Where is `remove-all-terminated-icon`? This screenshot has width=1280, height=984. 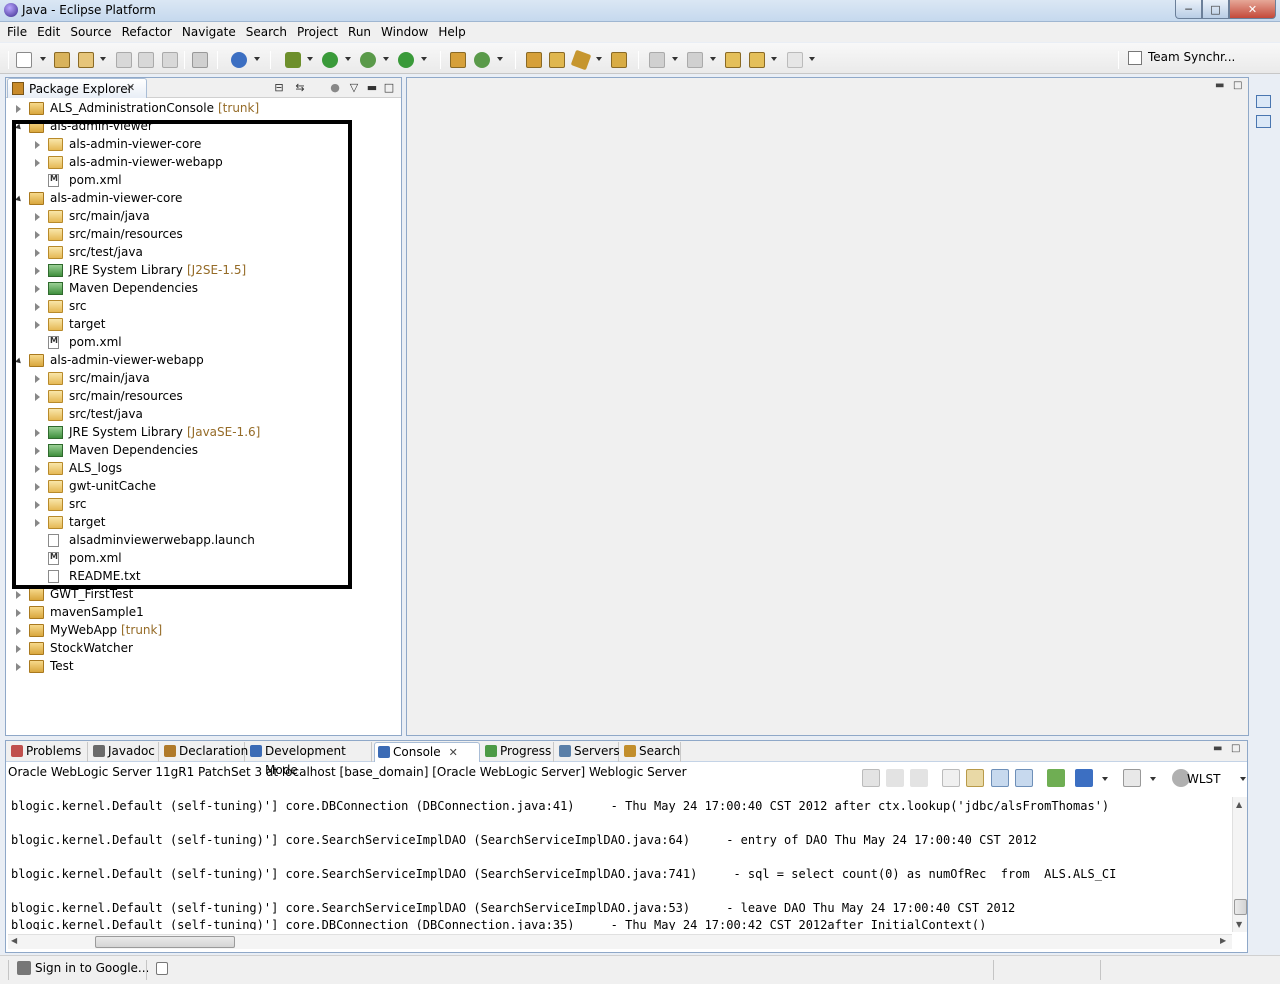
remove-all-terminated-icon is located at coordinates (919, 778).